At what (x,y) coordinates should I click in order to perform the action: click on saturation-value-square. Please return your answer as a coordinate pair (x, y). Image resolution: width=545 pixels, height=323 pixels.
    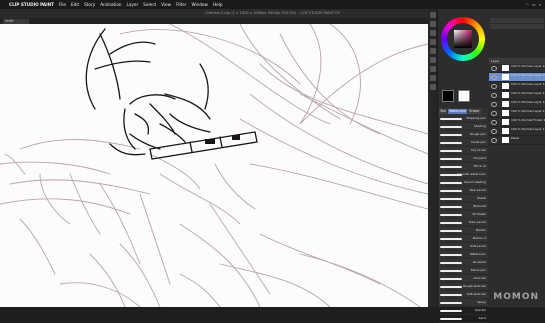
    Looking at the image, I should click on (463, 39).